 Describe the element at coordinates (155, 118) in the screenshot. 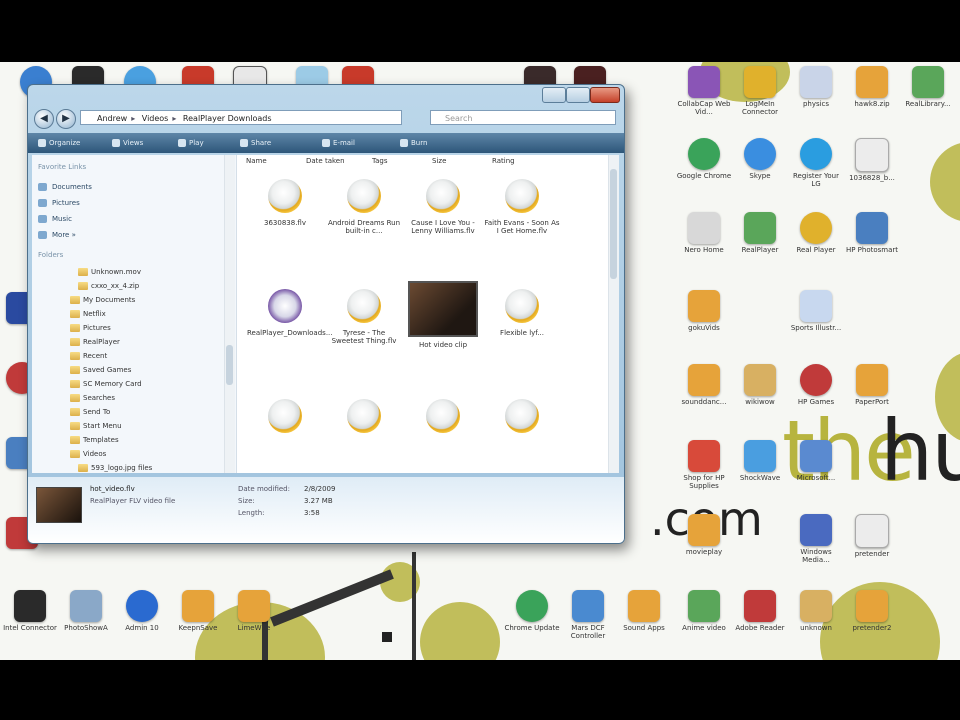

I see `breadcrumb-1: Videos` at that location.